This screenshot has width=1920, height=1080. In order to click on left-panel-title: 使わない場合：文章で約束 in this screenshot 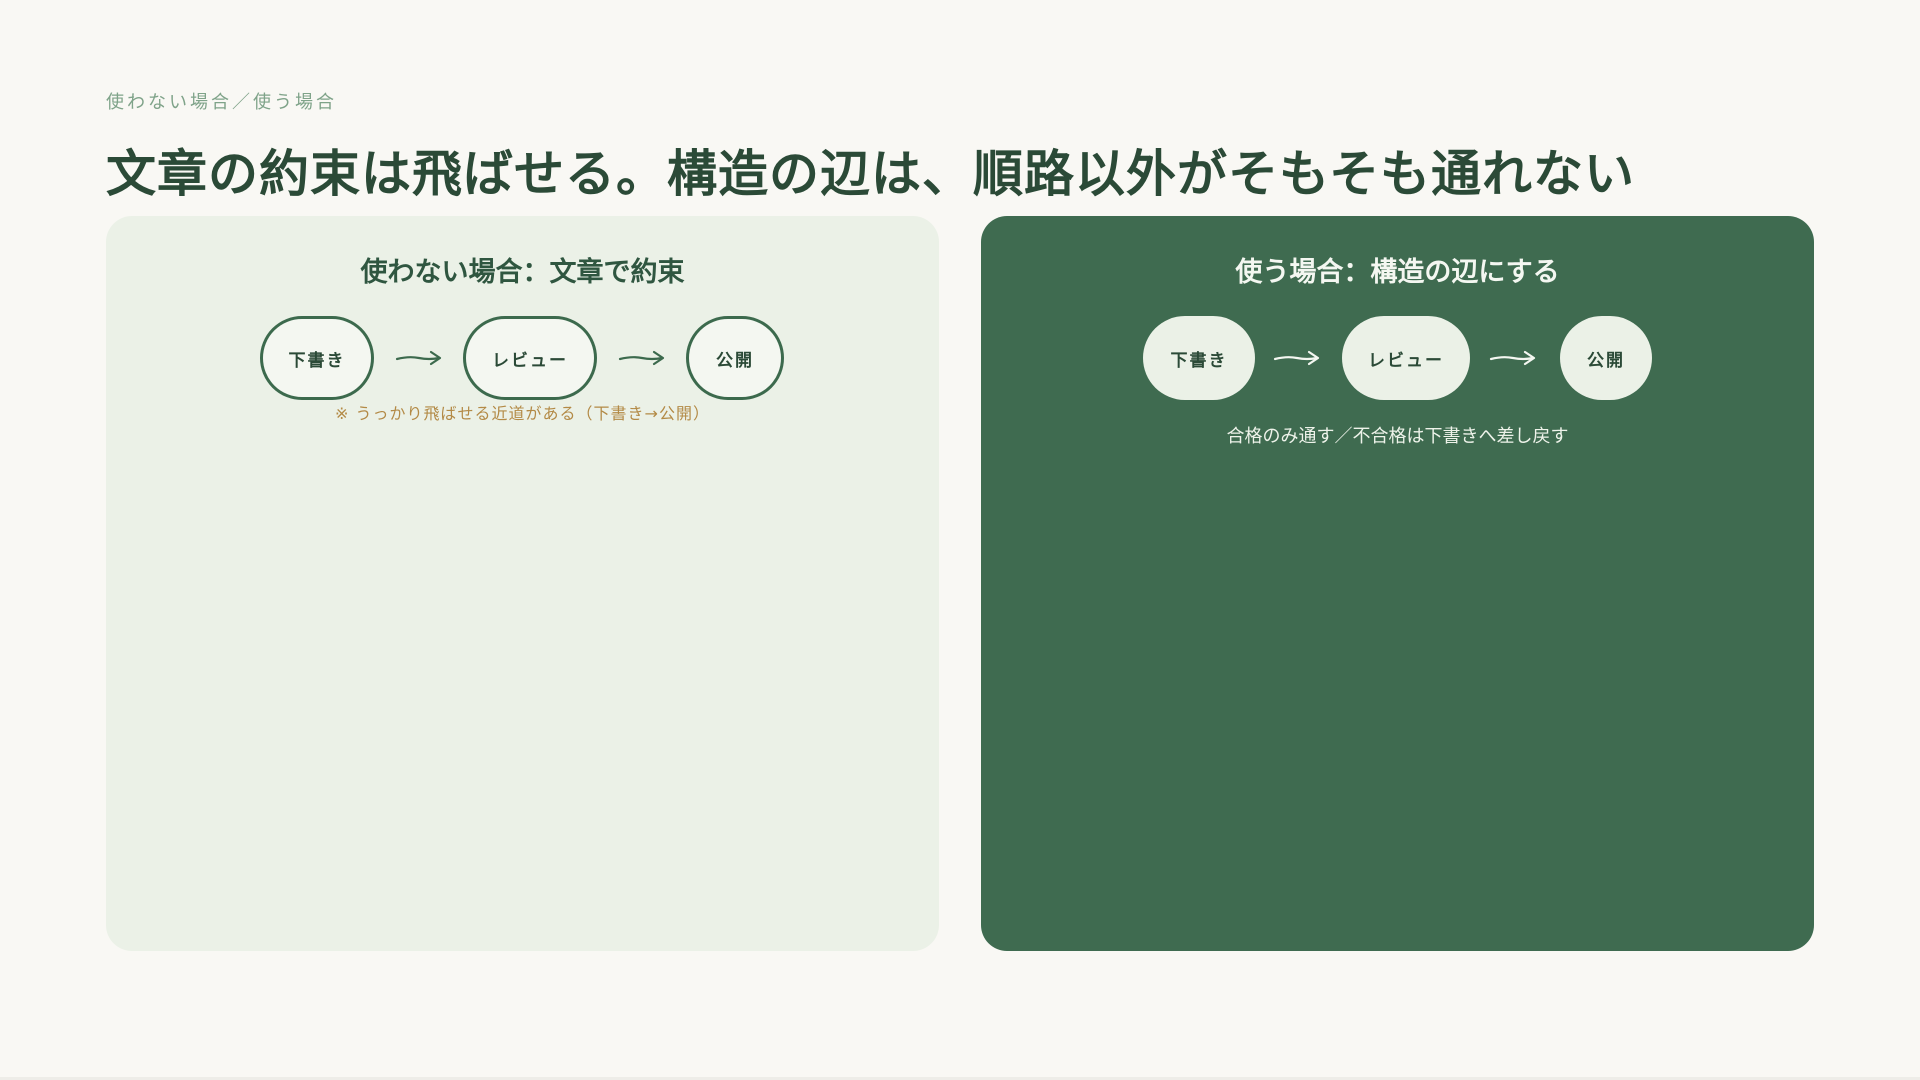, I will do `click(522, 272)`.